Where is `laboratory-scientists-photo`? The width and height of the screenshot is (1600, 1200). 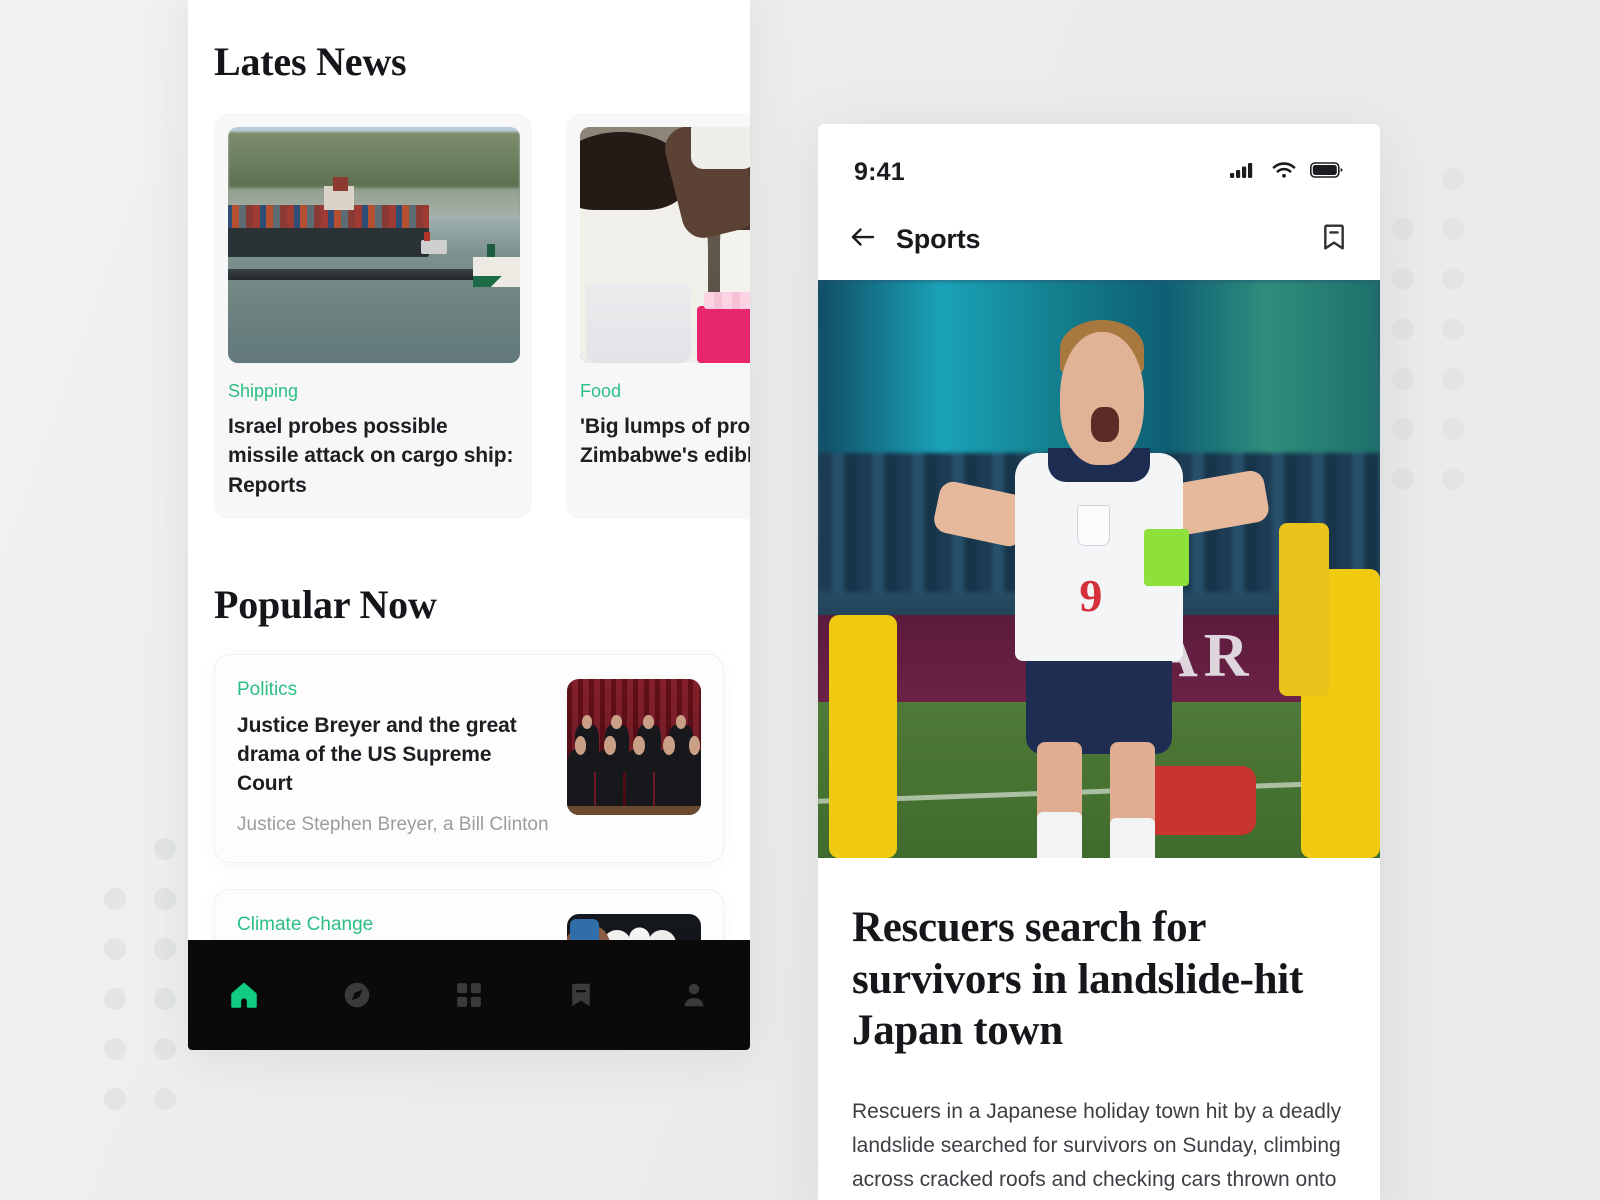 laboratory-scientists-photo is located at coordinates (665, 245).